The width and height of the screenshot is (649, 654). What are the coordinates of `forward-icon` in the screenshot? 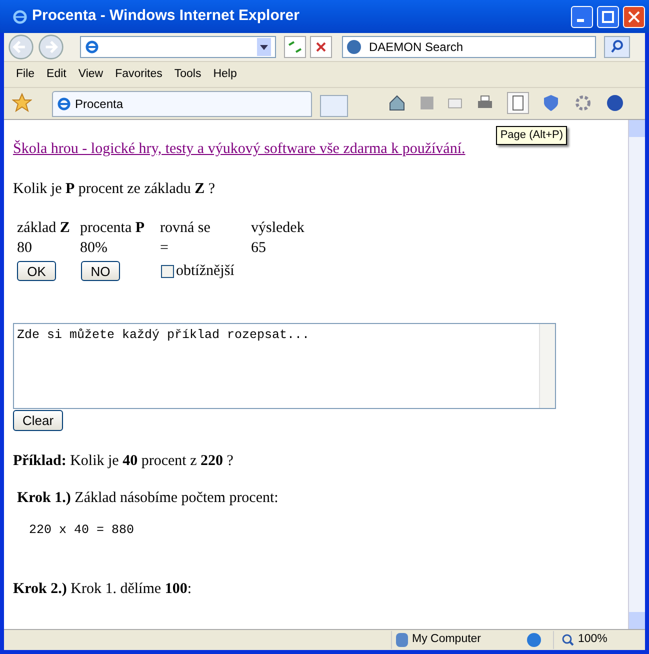 It's located at (51, 47).